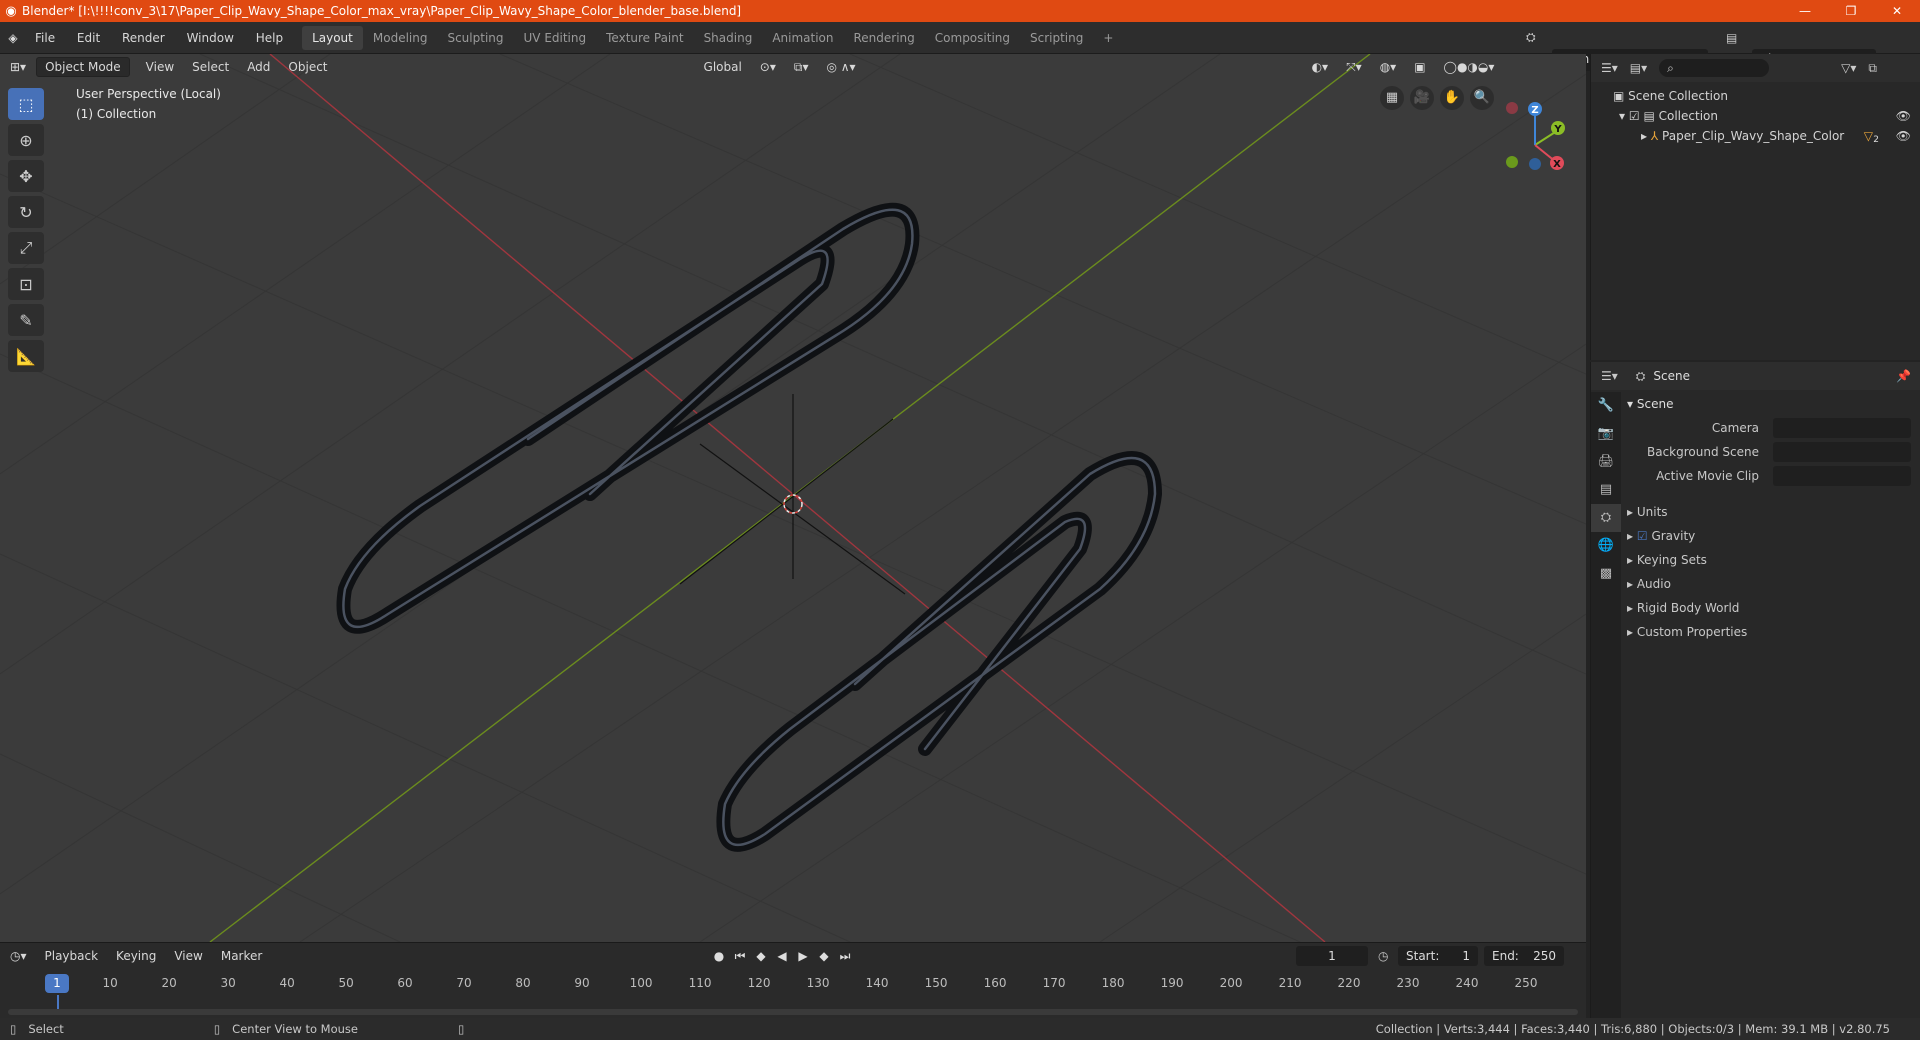 This screenshot has width=1920, height=1040. I want to click on grid-view-icon: ▦, so click(1392, 98).